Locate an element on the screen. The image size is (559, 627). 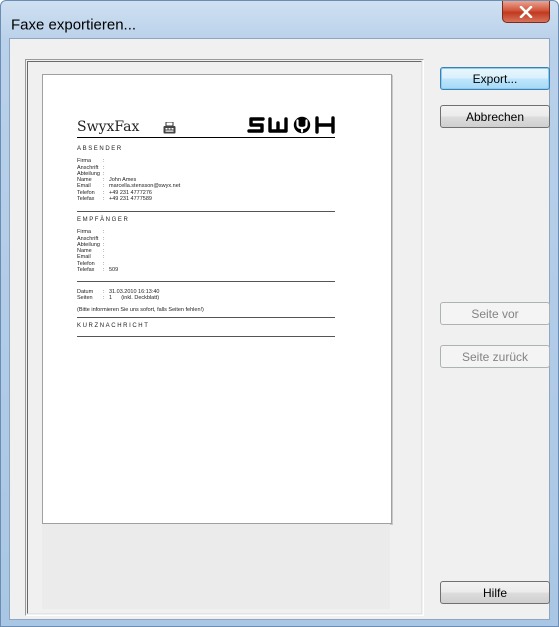
swyx-logo-icon is located at coordinates (291, 125).